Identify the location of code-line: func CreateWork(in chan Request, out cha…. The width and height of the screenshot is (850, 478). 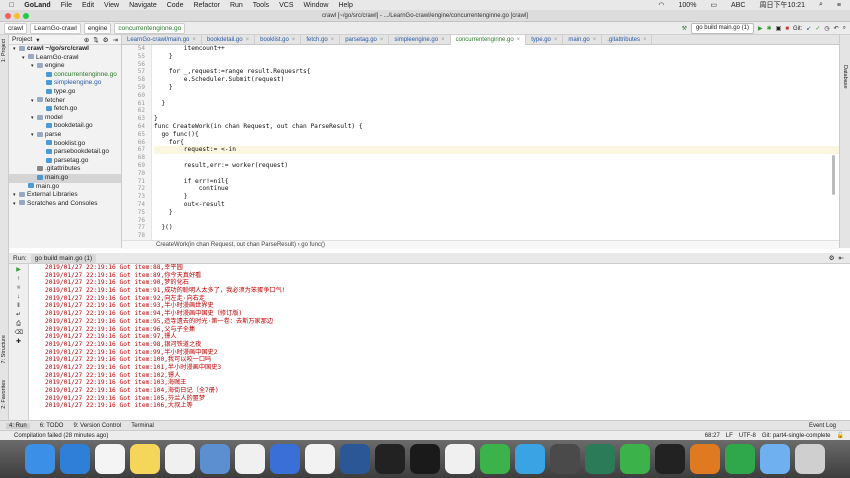
(496, 127).